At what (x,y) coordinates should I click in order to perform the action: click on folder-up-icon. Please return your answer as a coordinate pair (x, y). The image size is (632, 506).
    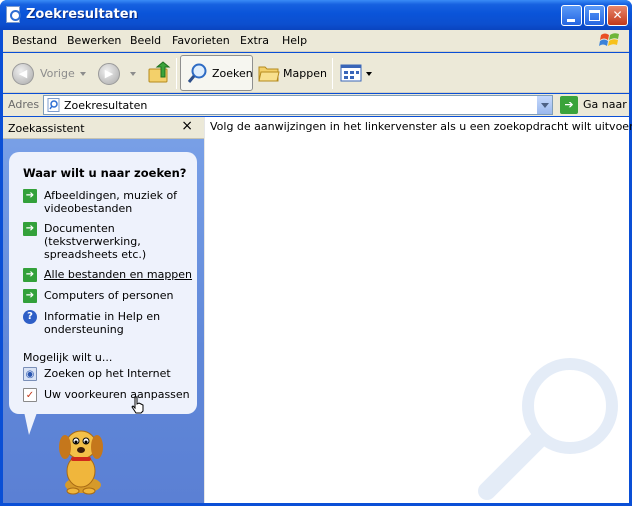
    Looking at the image, I should click on (159, 73).